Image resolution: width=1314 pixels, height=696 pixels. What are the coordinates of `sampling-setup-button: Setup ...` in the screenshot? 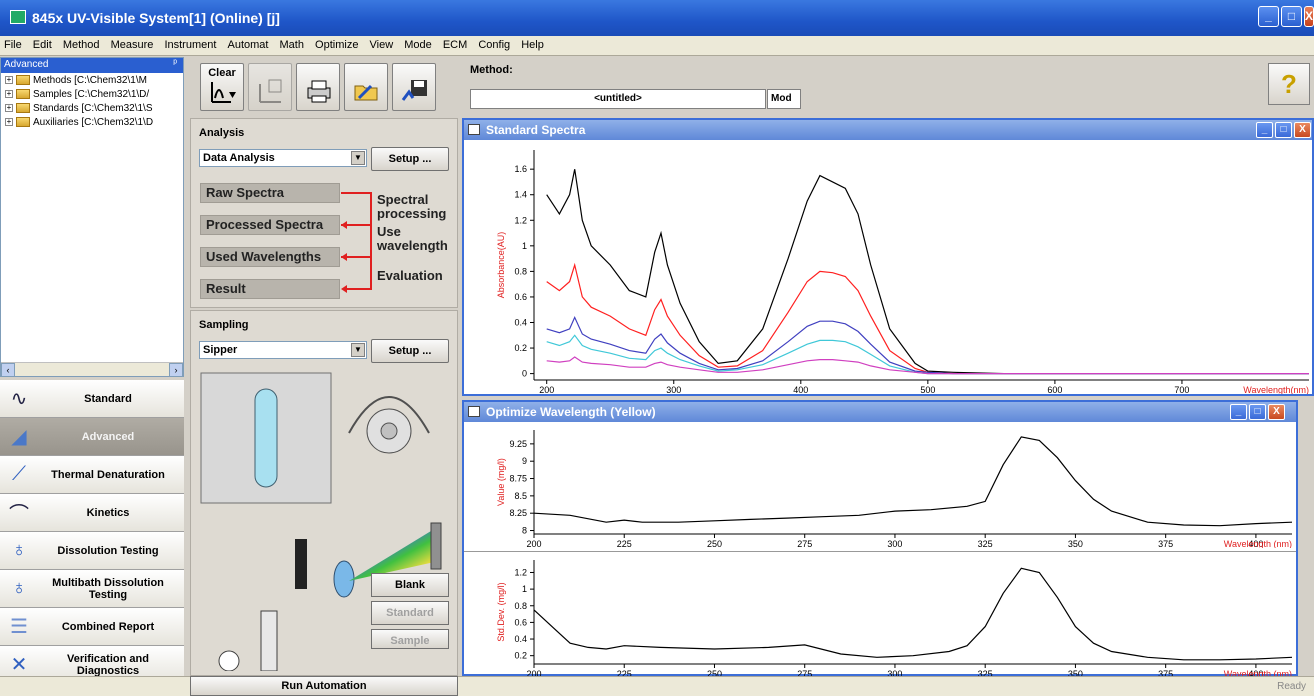 It's located at (410, 351).